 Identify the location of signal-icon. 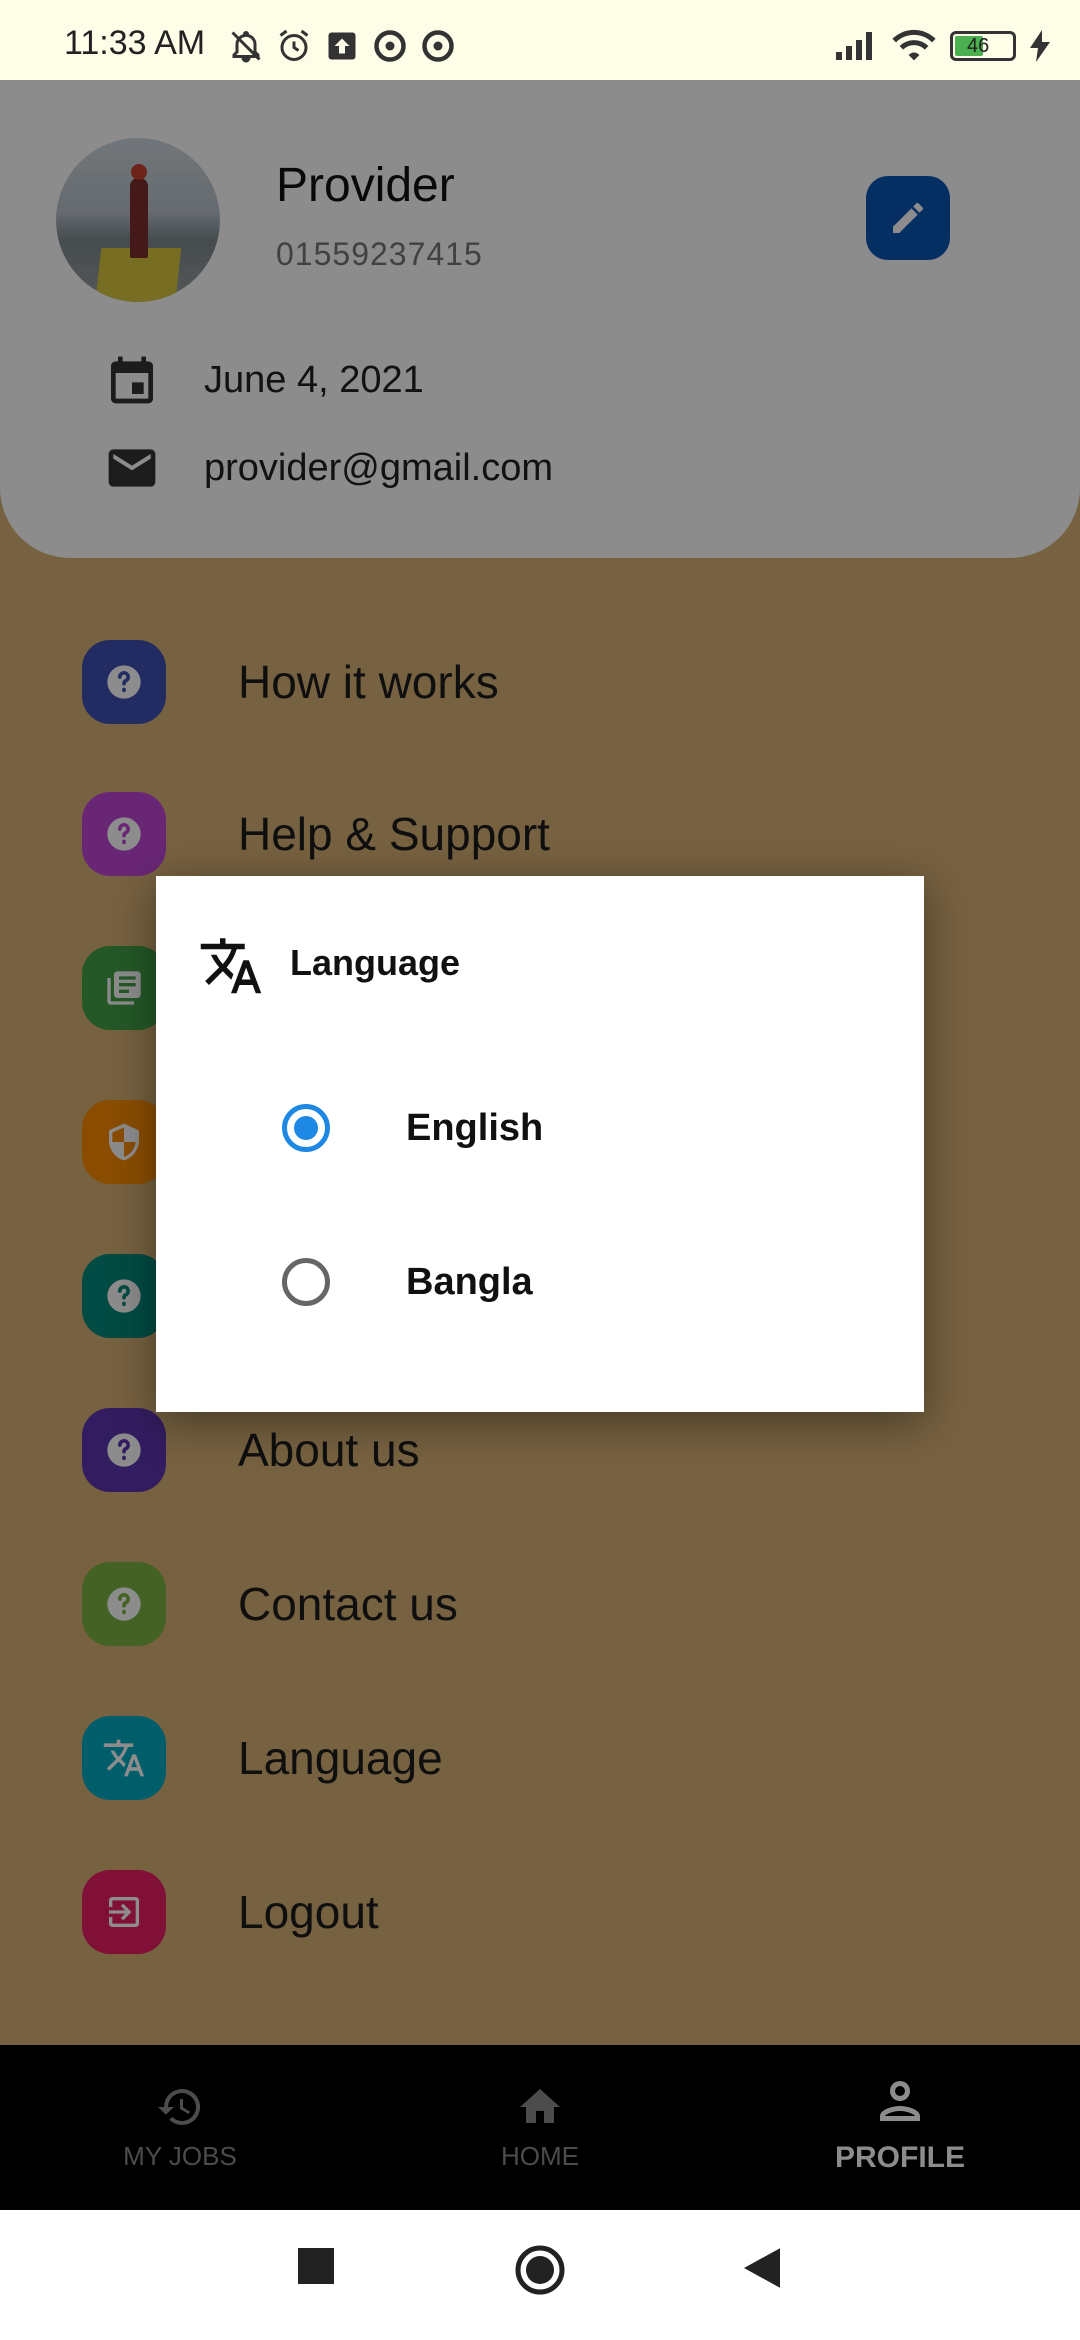
(854, 46).